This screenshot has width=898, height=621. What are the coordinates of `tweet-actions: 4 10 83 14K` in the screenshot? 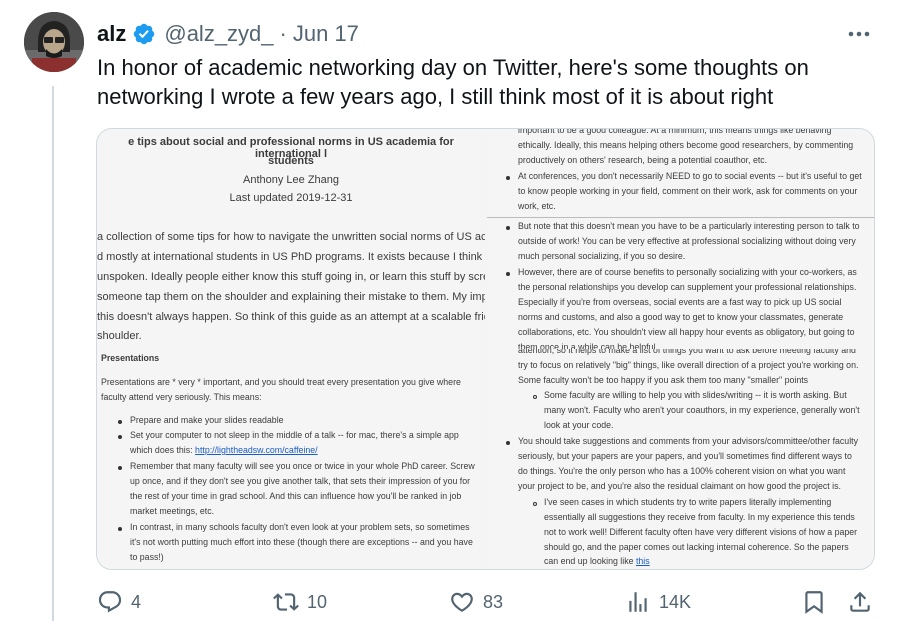 It's located at (487, 602).